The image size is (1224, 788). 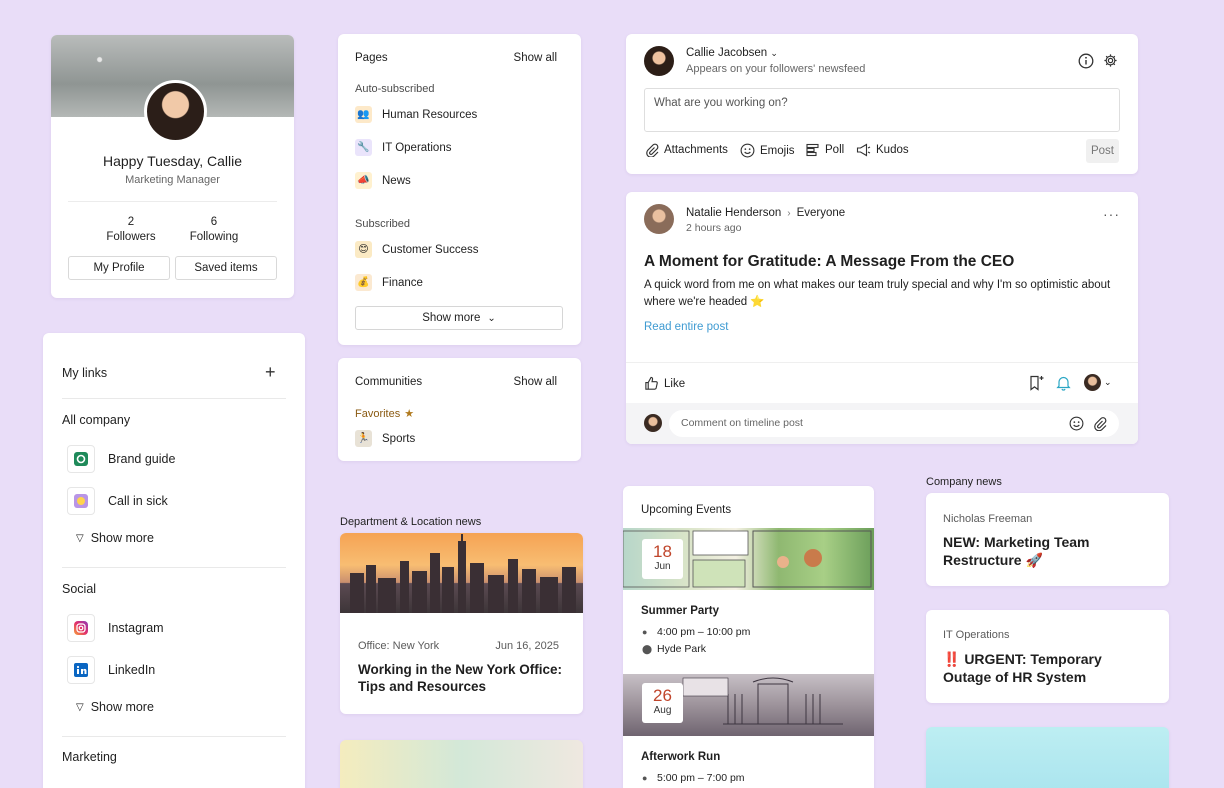 What do you see at coordinates (172, 180) in the screenshot?
I see `profile-role: Marketing Manager` at bounding box center [172, 180].